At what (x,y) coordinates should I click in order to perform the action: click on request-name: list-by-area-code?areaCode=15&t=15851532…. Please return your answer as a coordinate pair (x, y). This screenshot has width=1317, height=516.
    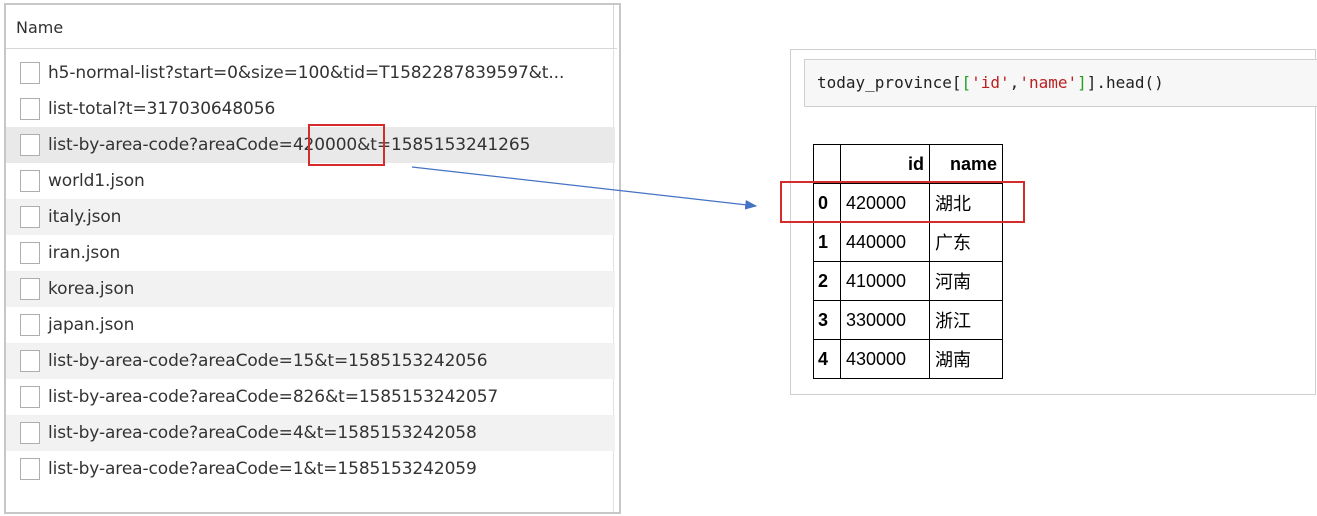
    Looking at the image, I should click on (268, 361).